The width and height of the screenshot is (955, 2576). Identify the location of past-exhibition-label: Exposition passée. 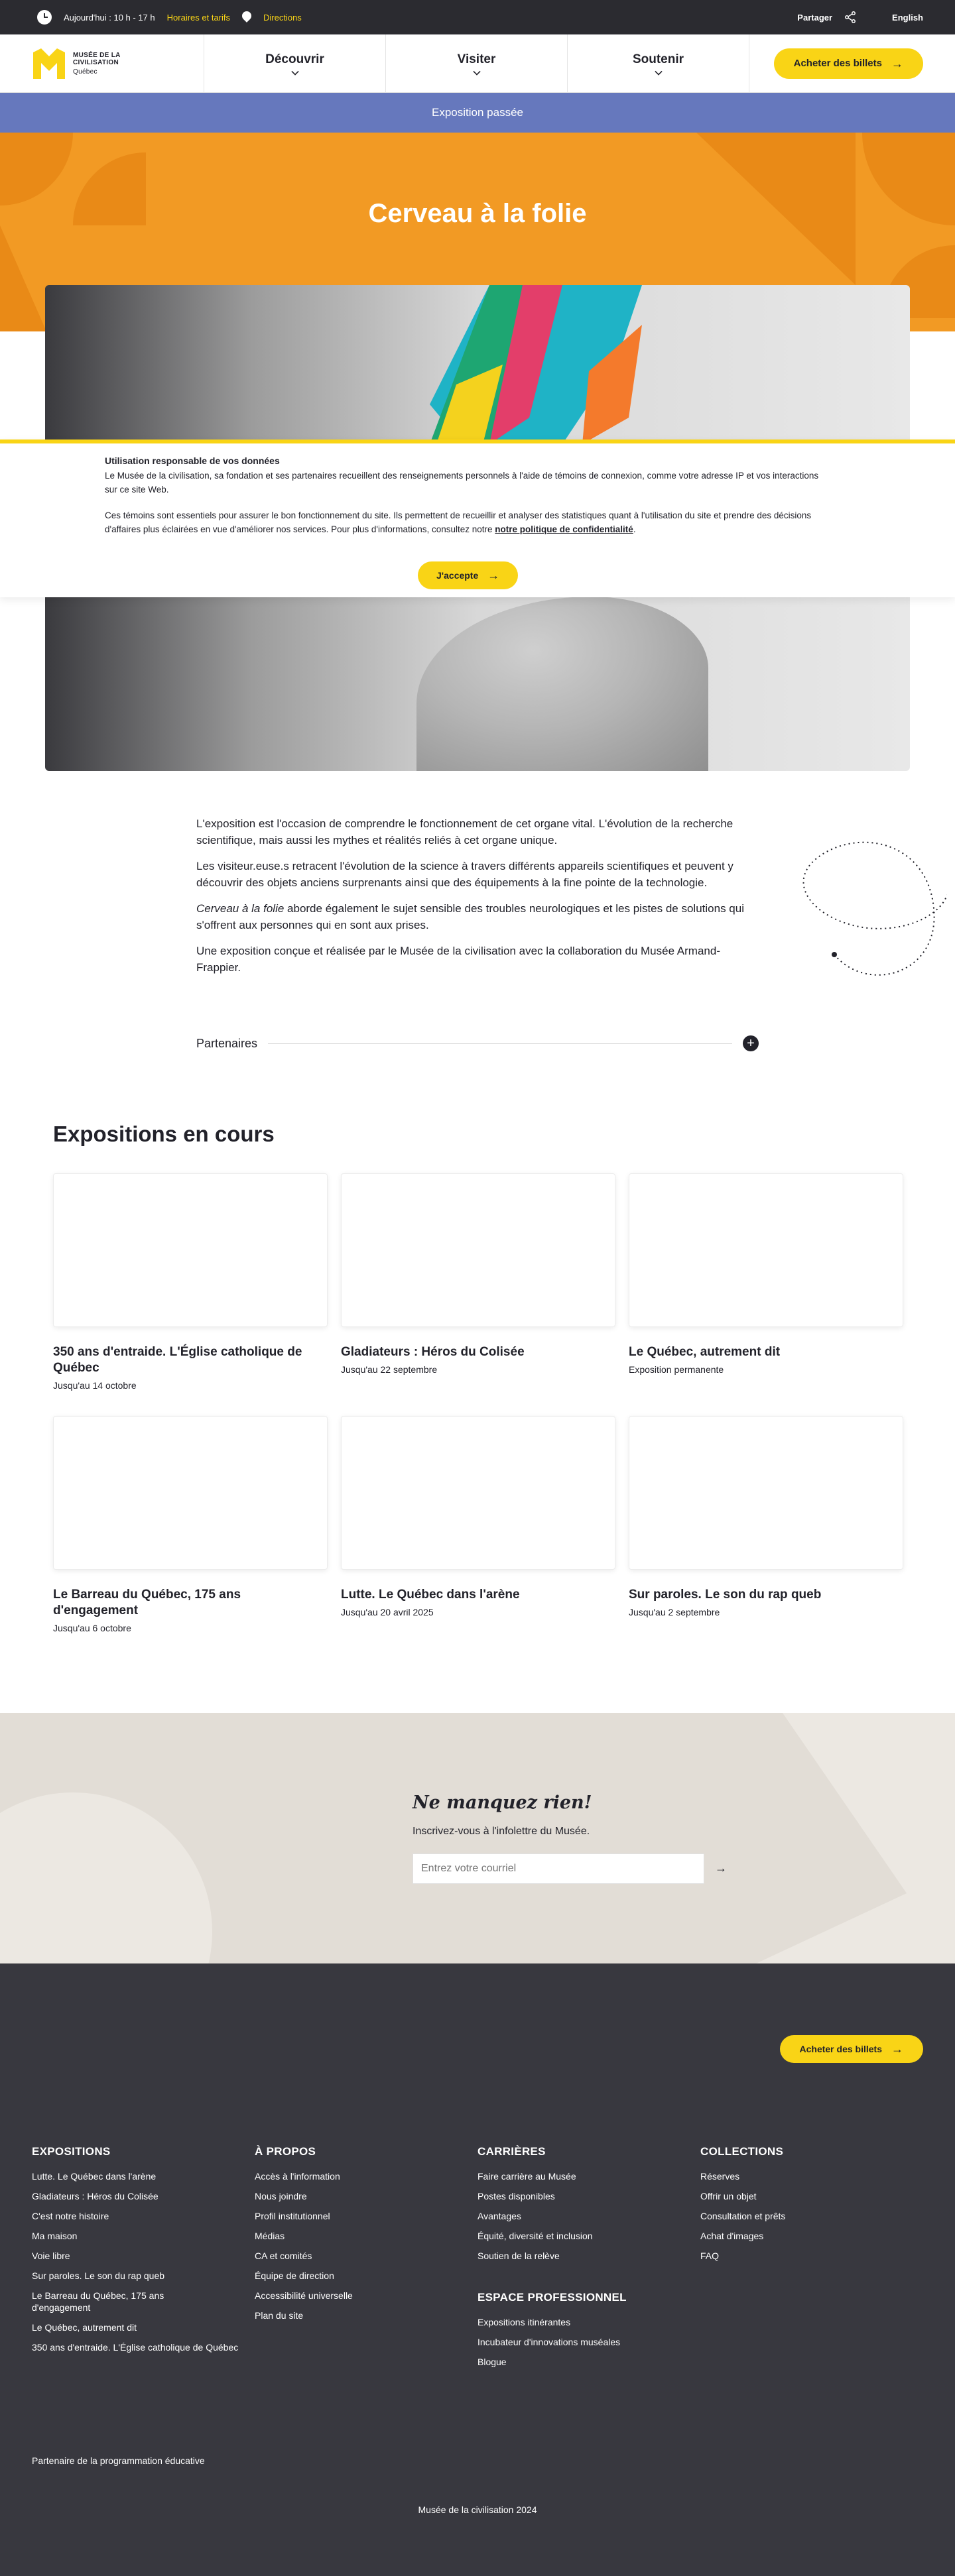
(477, 113).